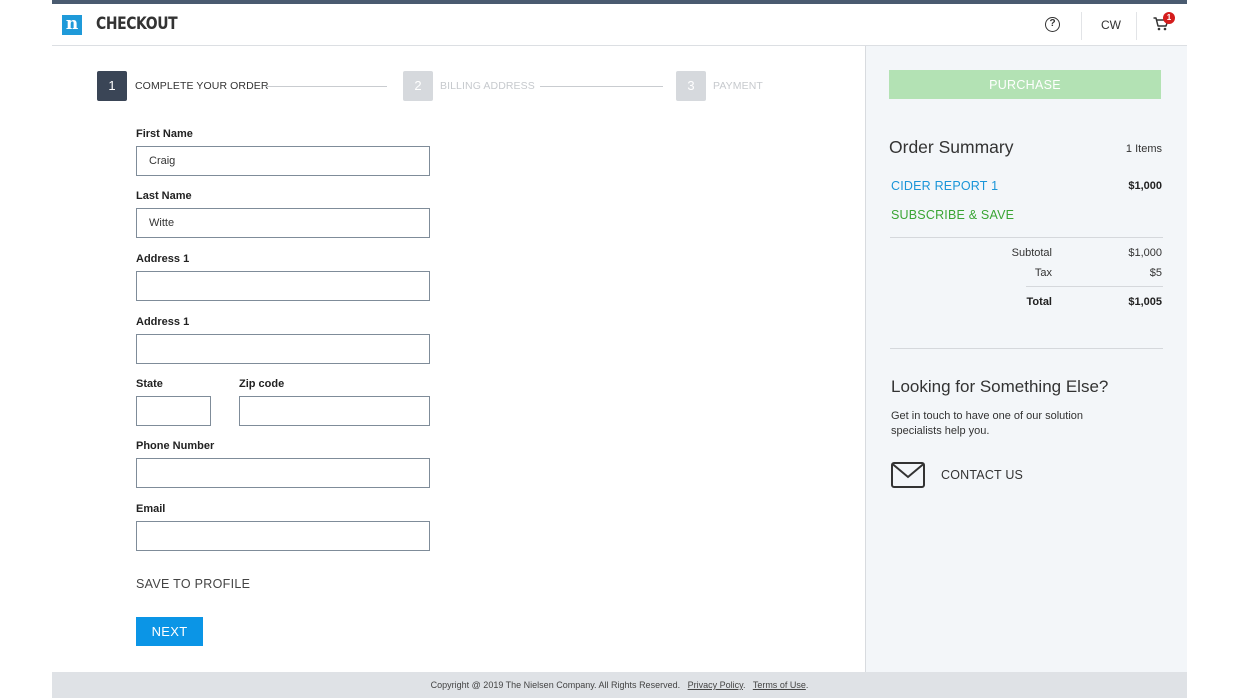 This screenshot has height=698, width=1240. I want to click on header: n CHECKOUT ? CW 1, so click(619, 25).